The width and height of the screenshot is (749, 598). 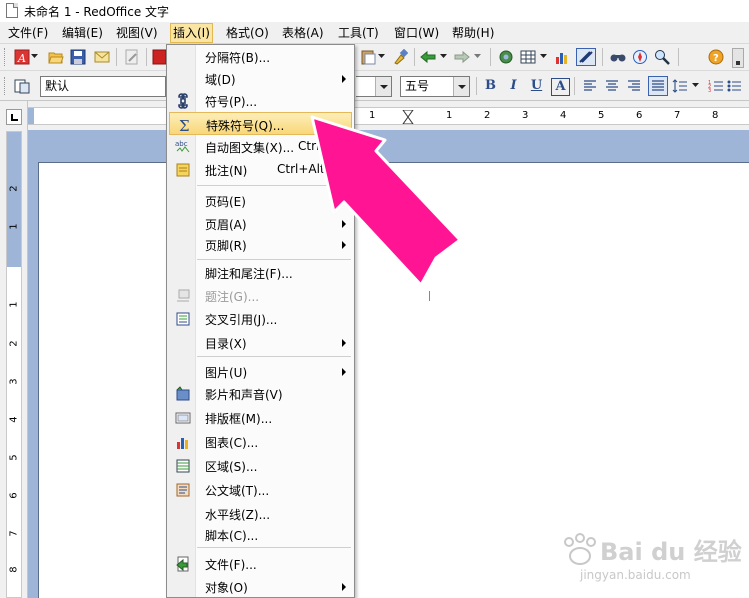 I want to click on annotation-arrow-icon, so click(x=386, y=201).